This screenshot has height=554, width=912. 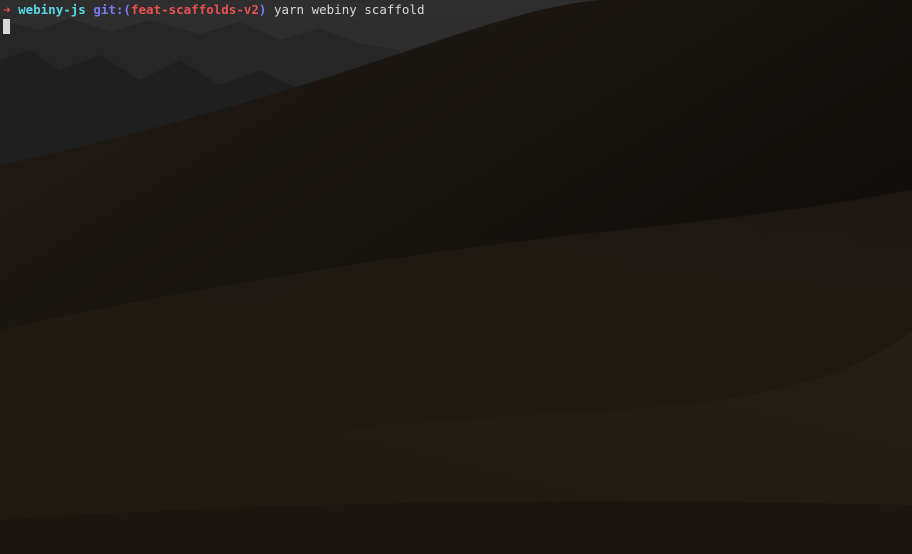 What do you see at coordinates (194, 9) in the screenshot?
I see `git-branch: feat-scaffolds-v2` at bounding box center [194, 9].